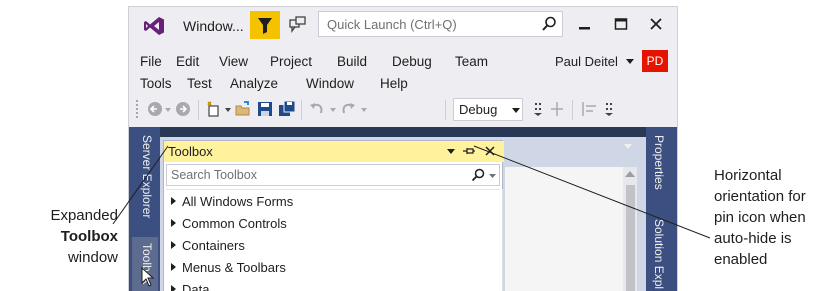 Image resolution: width=831 pixels, height=291 pixels. What do you see at coordinates (140, 185) in the screenshot?
I see `leader-line-toolbox` at bounding box center [140, 185].